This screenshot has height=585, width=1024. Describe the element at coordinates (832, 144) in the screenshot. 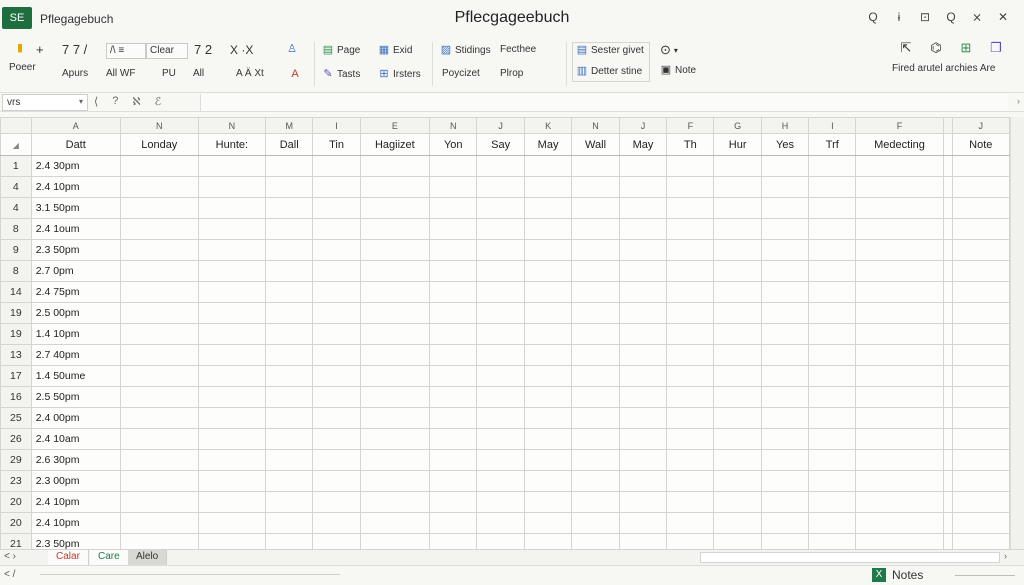

I see `header-cell: Trf` at that location.